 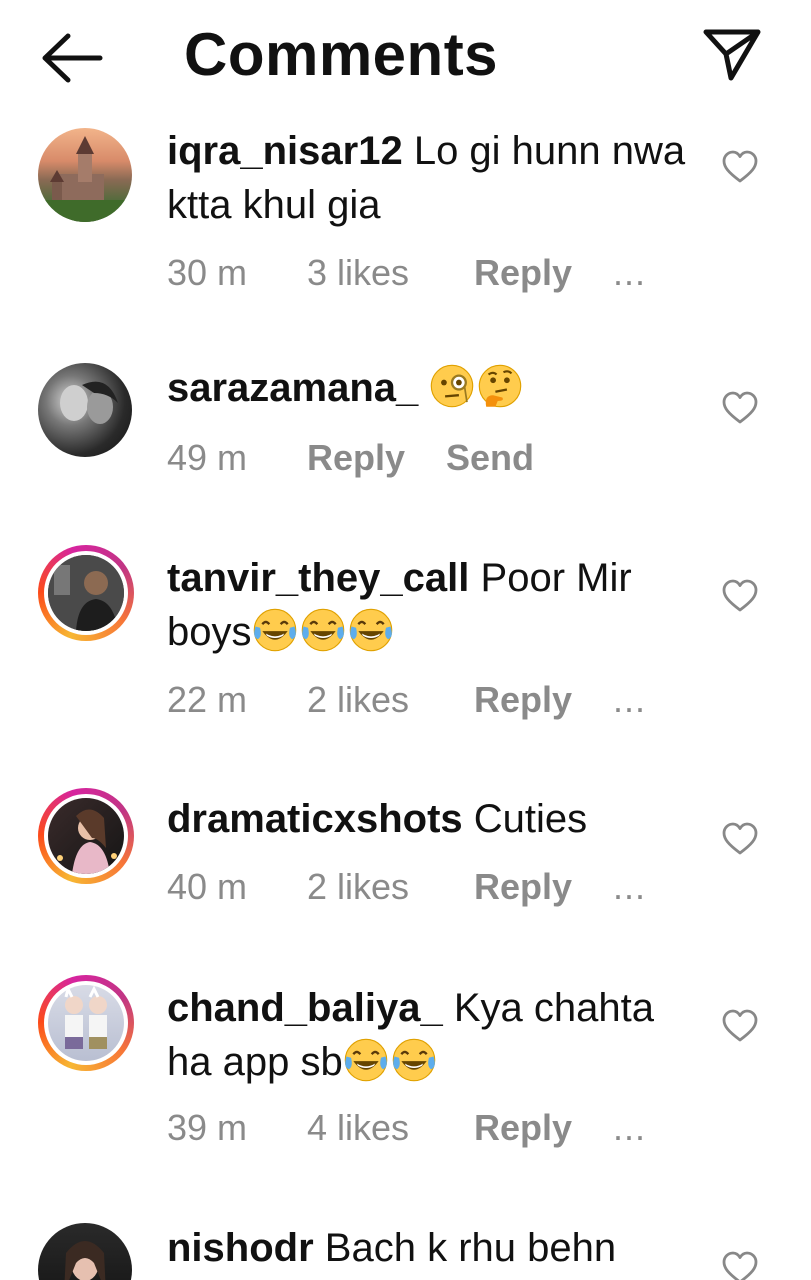 I want to click on comment-text: chand_baliya_ Kya chahta ha app sb, so click(x=437, y=1035).